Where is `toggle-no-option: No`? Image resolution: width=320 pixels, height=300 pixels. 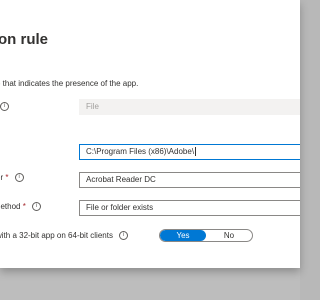
toggle-no-option: No is located at coordinates (229, 235).